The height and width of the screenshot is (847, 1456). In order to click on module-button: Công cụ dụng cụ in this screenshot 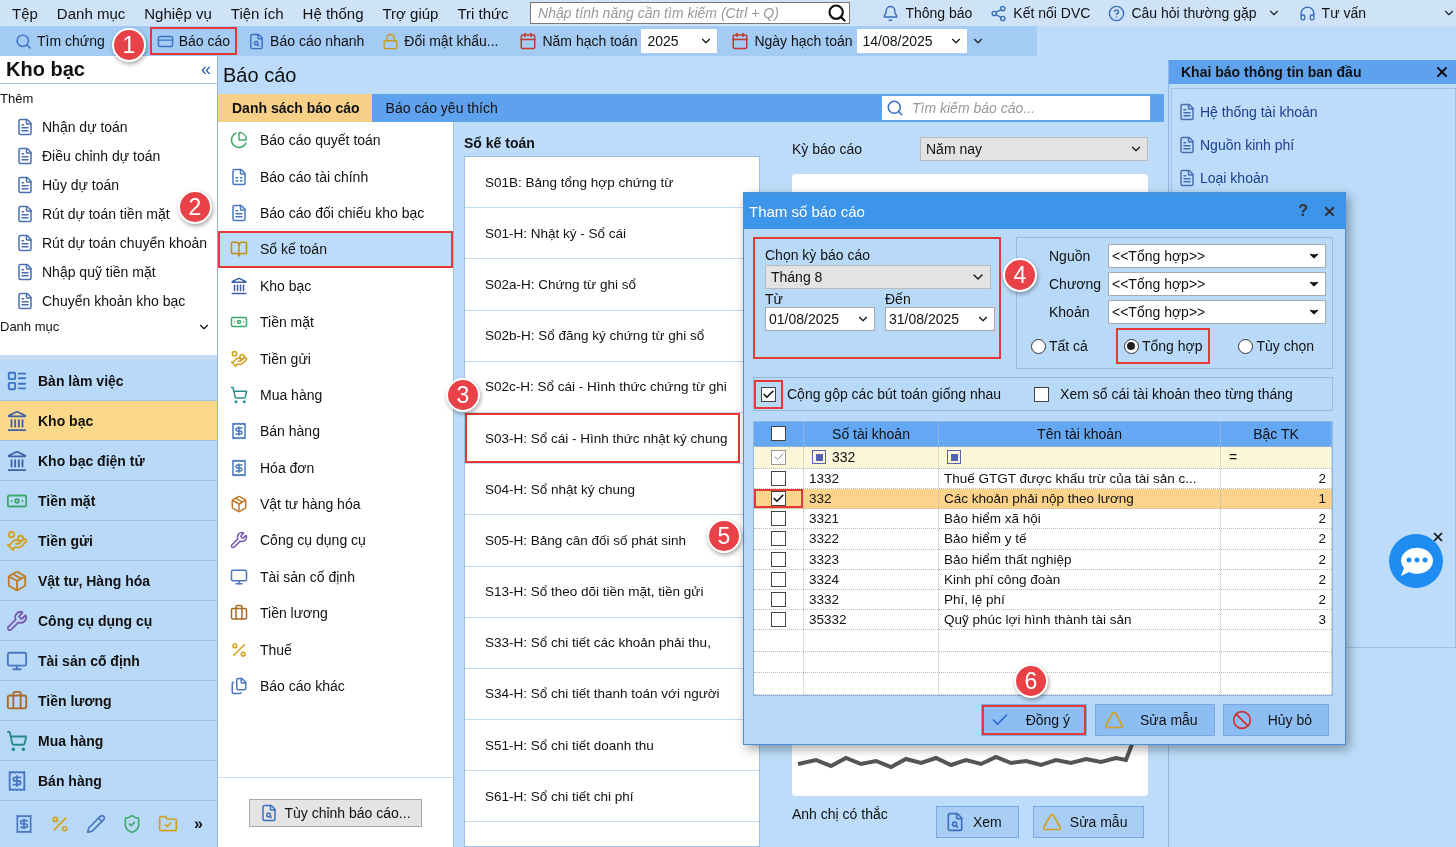, I will do `click(108, 621)`.